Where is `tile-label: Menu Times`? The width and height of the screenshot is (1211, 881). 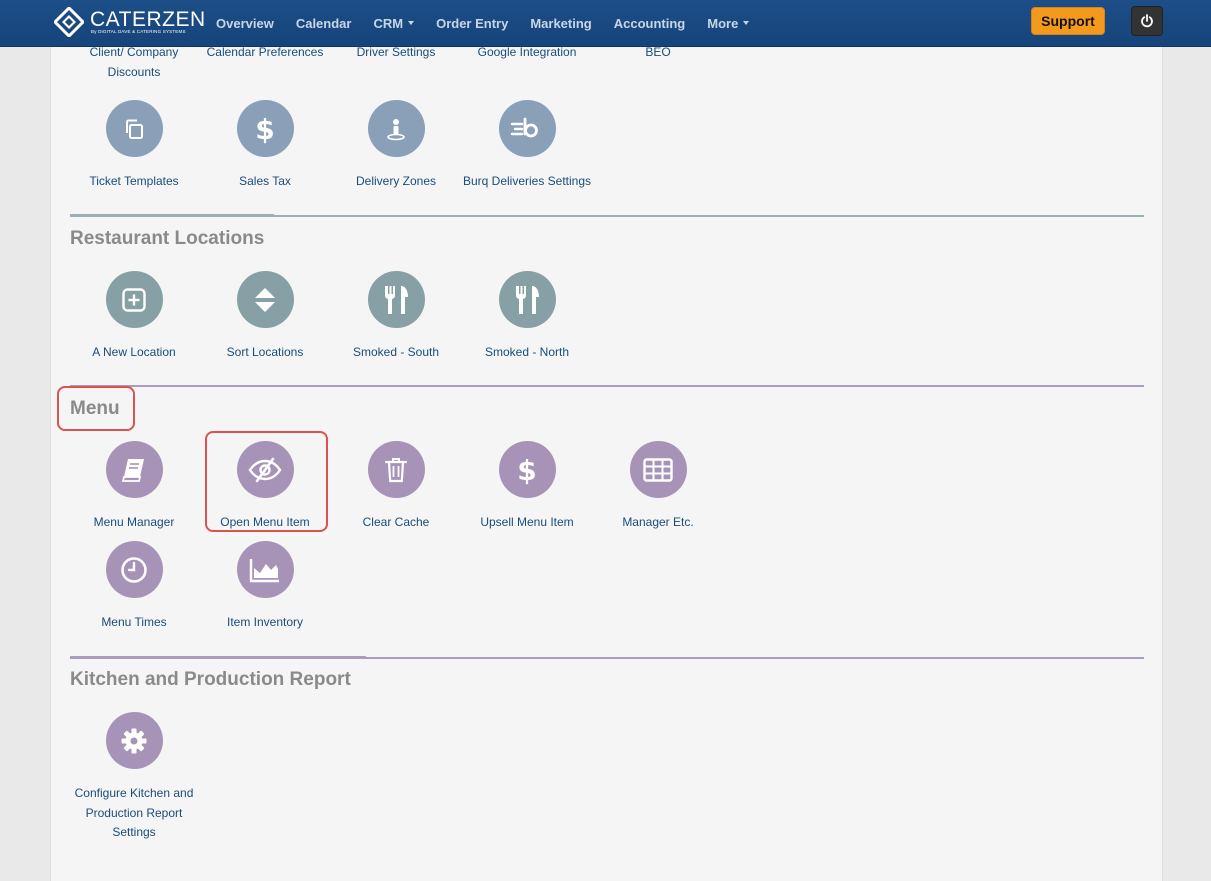 tile-label: Menu Times is located at coordinates (134, 622).